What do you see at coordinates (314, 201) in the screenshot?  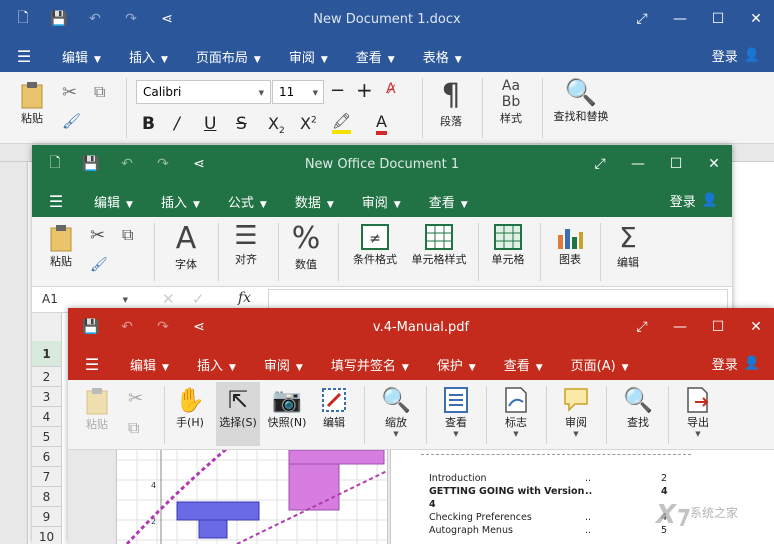 I see `menu-data: 数据 ▼` at bounding box center [314, 201].